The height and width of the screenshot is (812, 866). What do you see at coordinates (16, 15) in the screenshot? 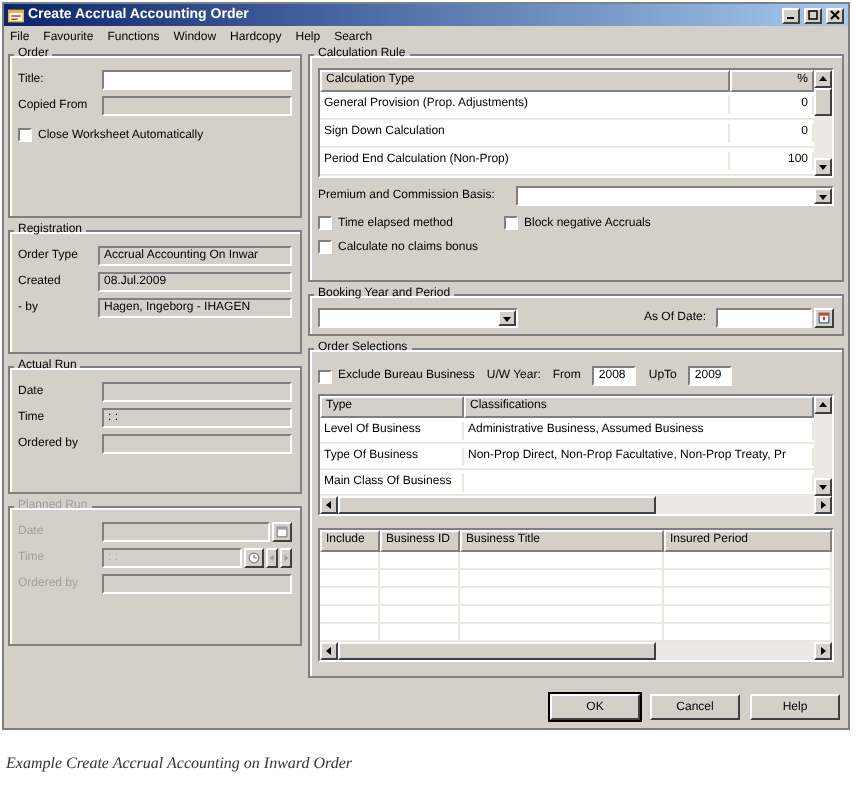
I see `app-icon` at bounding box center [16, 15].